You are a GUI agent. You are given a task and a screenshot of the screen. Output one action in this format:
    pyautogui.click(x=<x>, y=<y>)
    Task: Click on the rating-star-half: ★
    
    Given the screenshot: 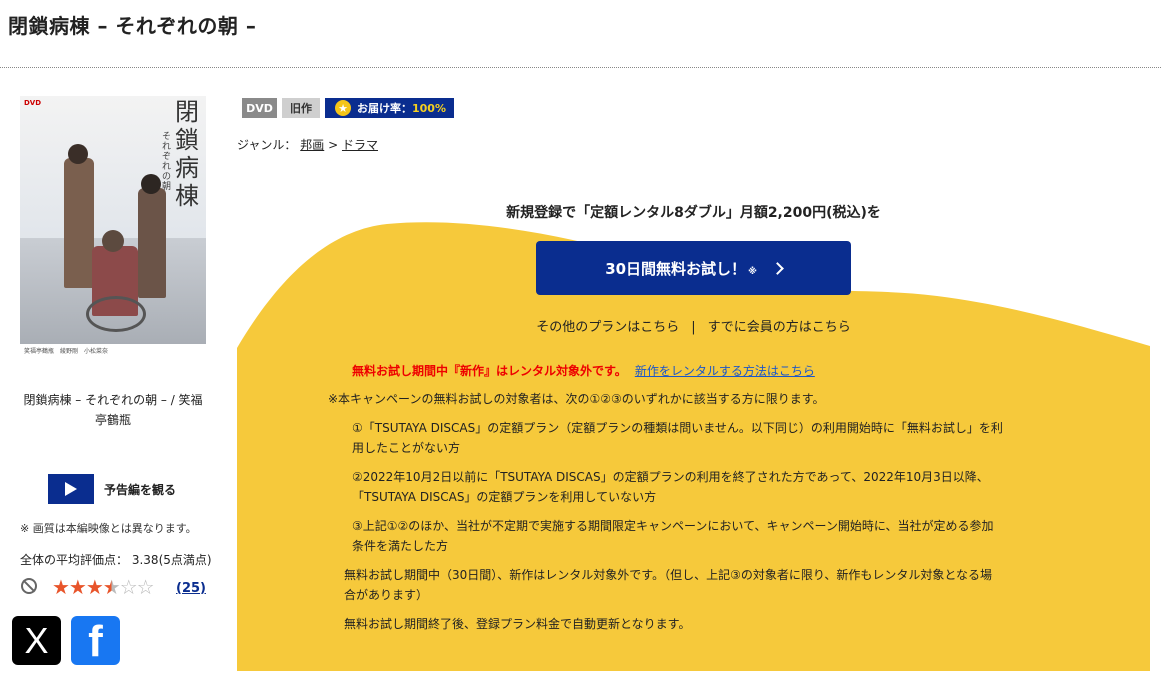 What is the action you would take?
    pyautogui.click(x=111, y=587)
    